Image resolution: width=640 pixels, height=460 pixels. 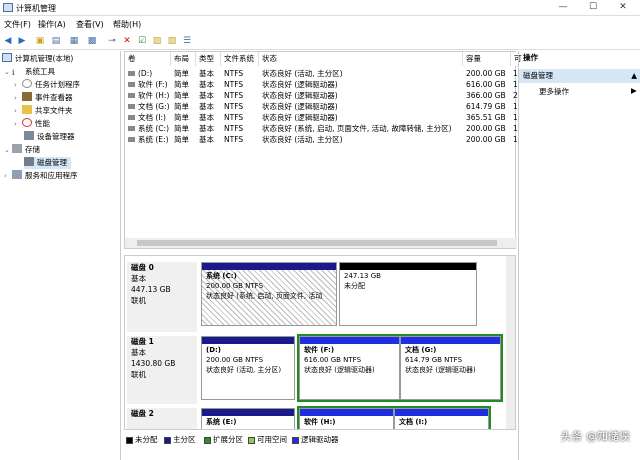 What do you see at coordinates (315, 440) in the screenshot?
I see `legend-logical: 逻辑驱动器` at bounding box center [315, 440].